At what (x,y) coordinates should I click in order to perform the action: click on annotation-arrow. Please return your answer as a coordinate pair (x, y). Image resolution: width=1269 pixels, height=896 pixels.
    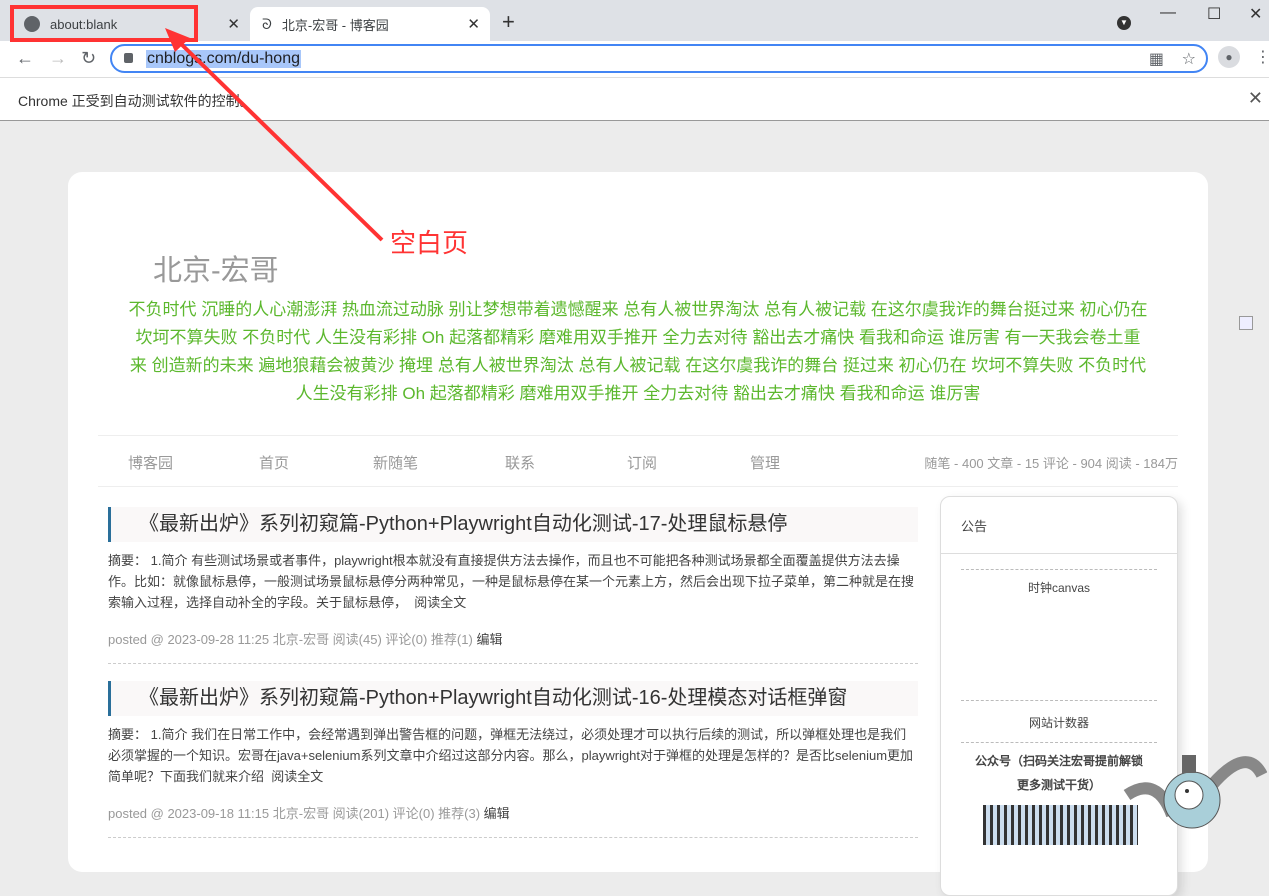
    Looking at the image, I should click on (274, 135).